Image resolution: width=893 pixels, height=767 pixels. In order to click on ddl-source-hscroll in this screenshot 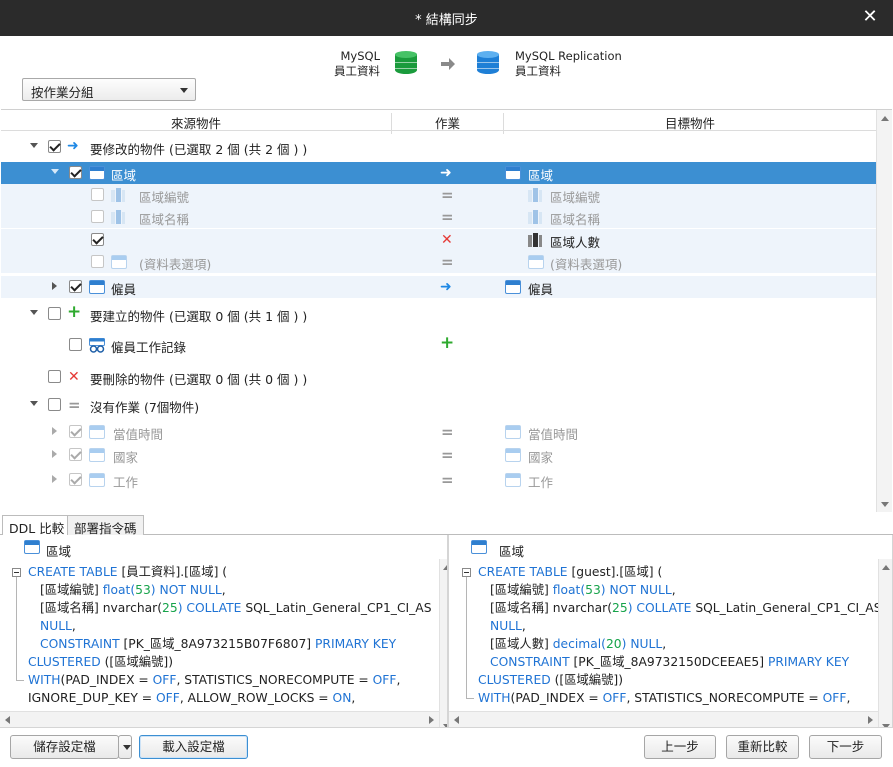, I will do `click(219, 719)`.